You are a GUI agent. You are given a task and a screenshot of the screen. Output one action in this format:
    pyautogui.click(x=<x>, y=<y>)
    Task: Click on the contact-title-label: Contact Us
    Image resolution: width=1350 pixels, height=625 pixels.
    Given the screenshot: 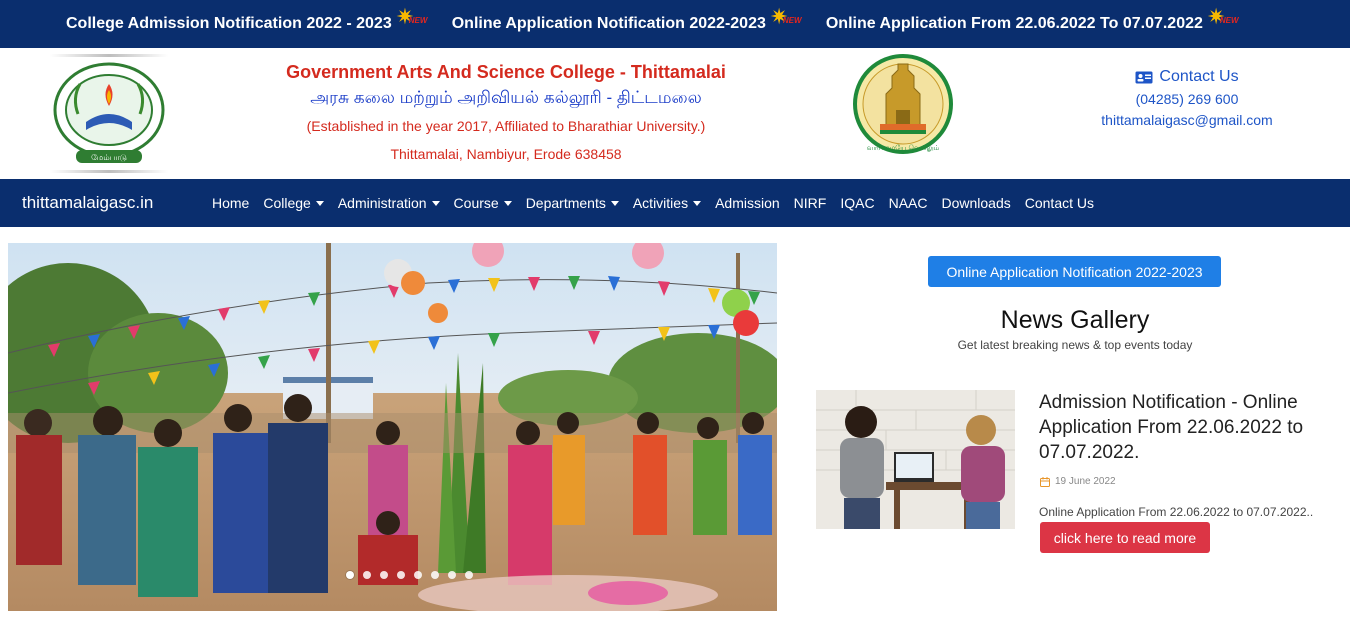 What is the action you would take?
    pyautogui.click(x=1199, y=76)
    